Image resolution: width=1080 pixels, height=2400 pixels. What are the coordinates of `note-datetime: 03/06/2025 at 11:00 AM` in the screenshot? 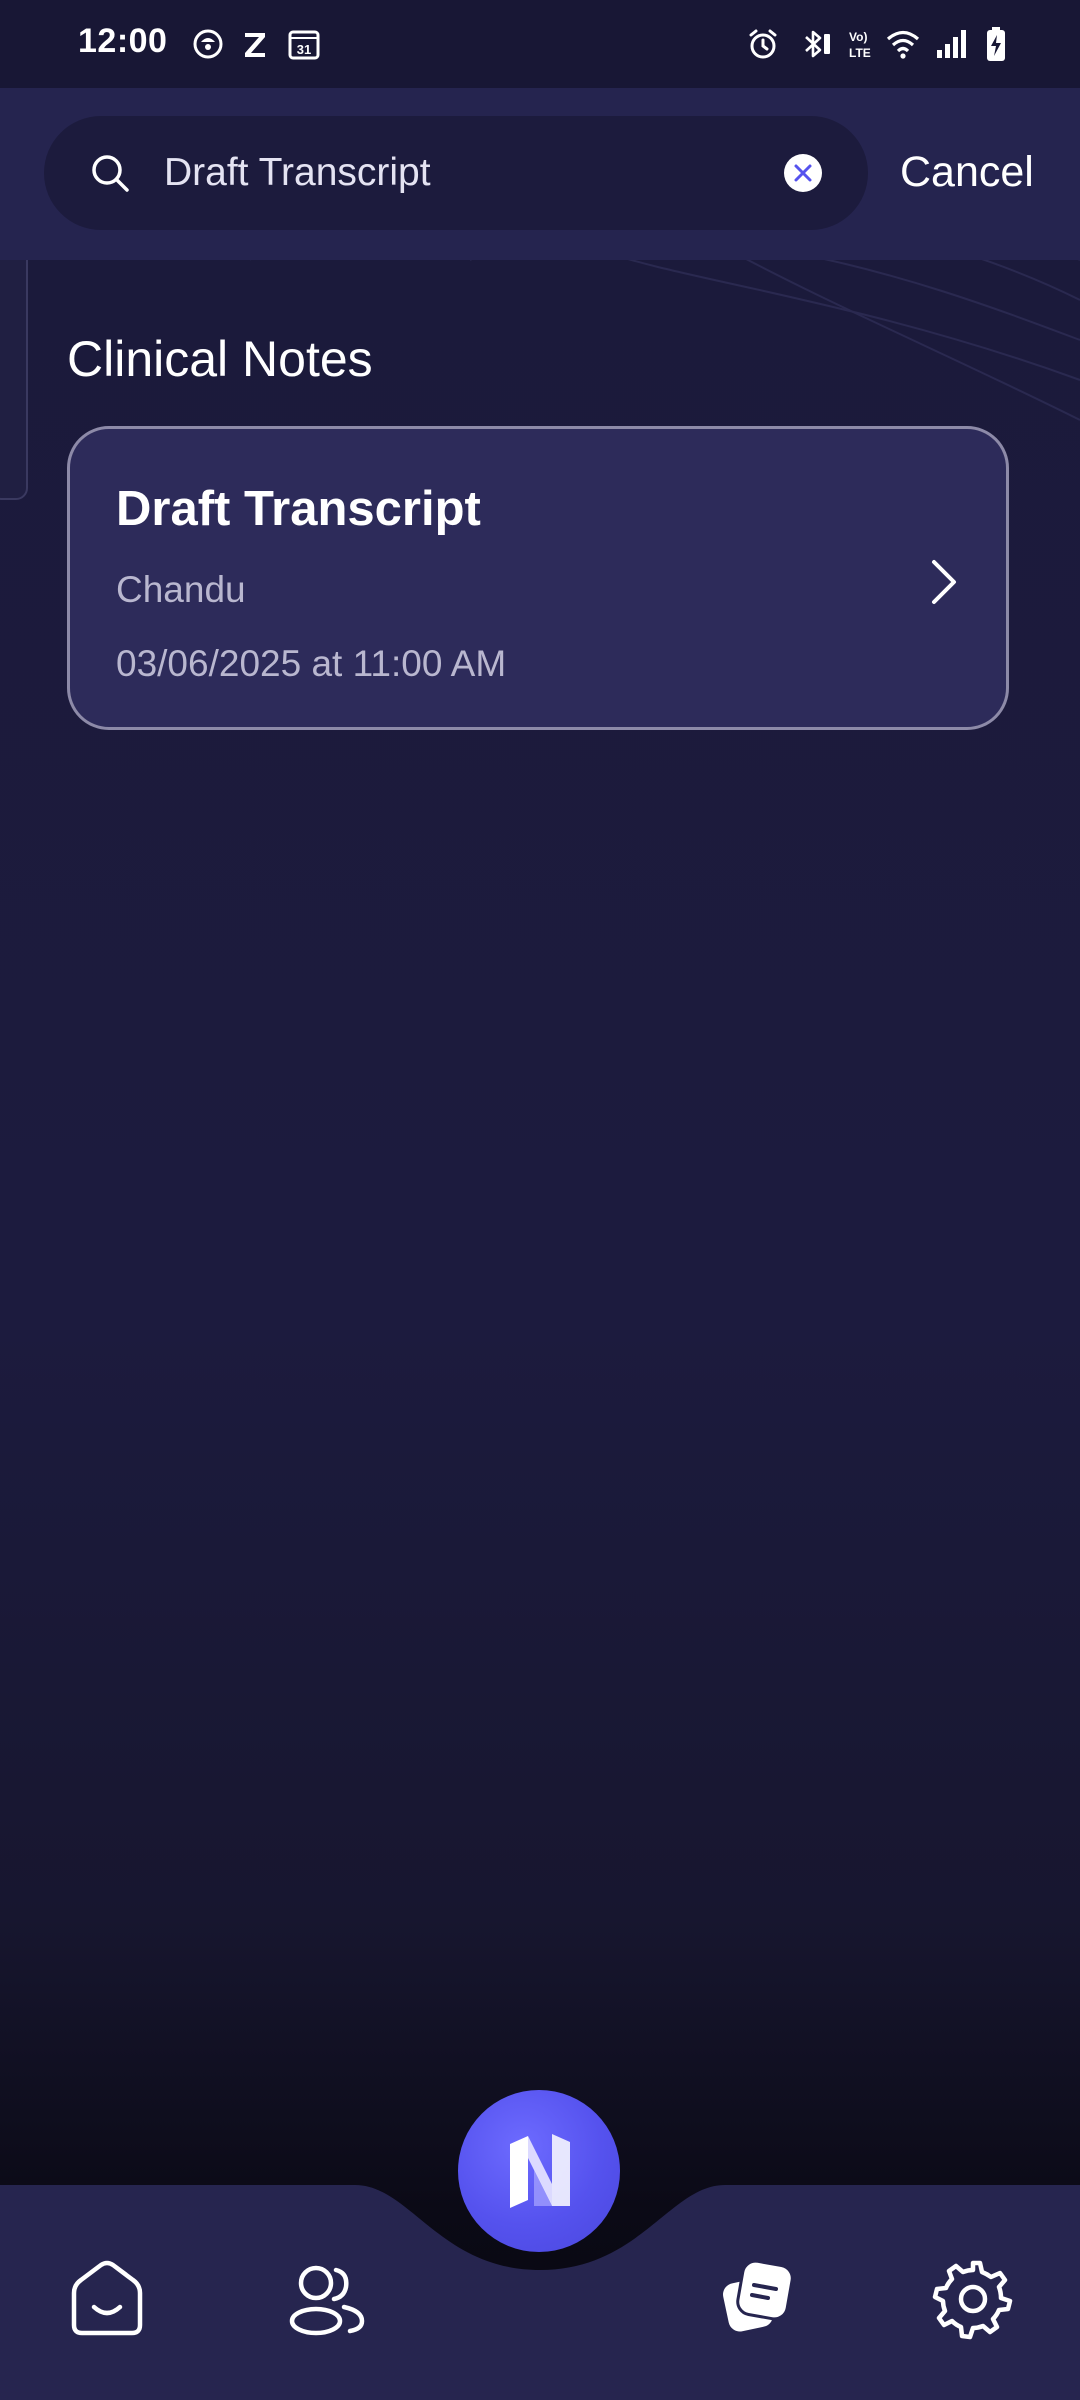 It's located at (311, 663).